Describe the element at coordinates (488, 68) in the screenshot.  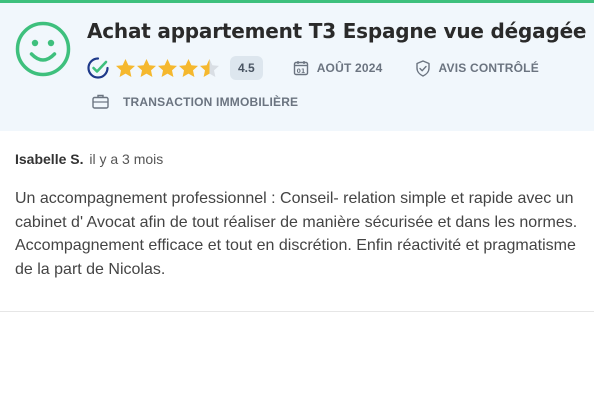
I see `verification-status-text: AVIS CONTRÔLÉ` at that location.